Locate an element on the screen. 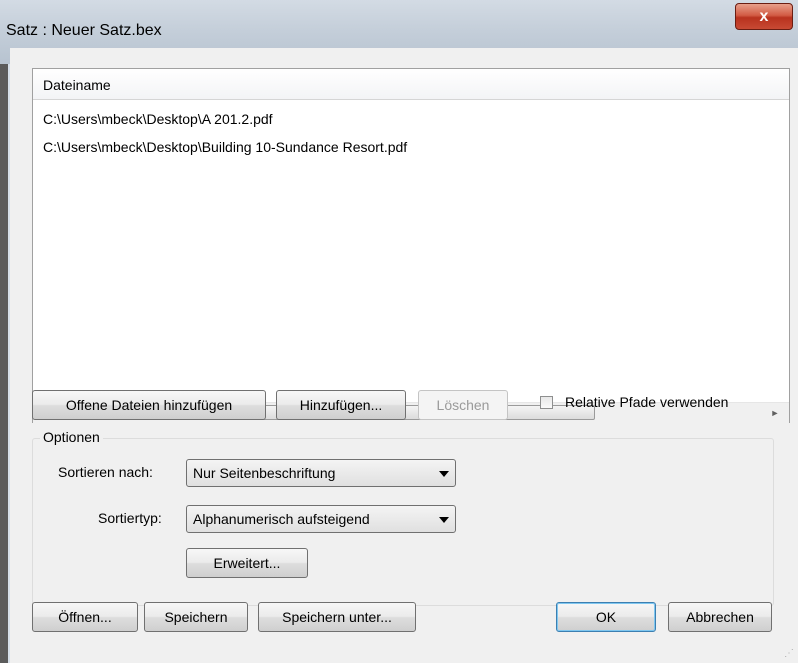  add-open-files-button: Offene Dateien hinzufügen is located at coordinates (149, 405).